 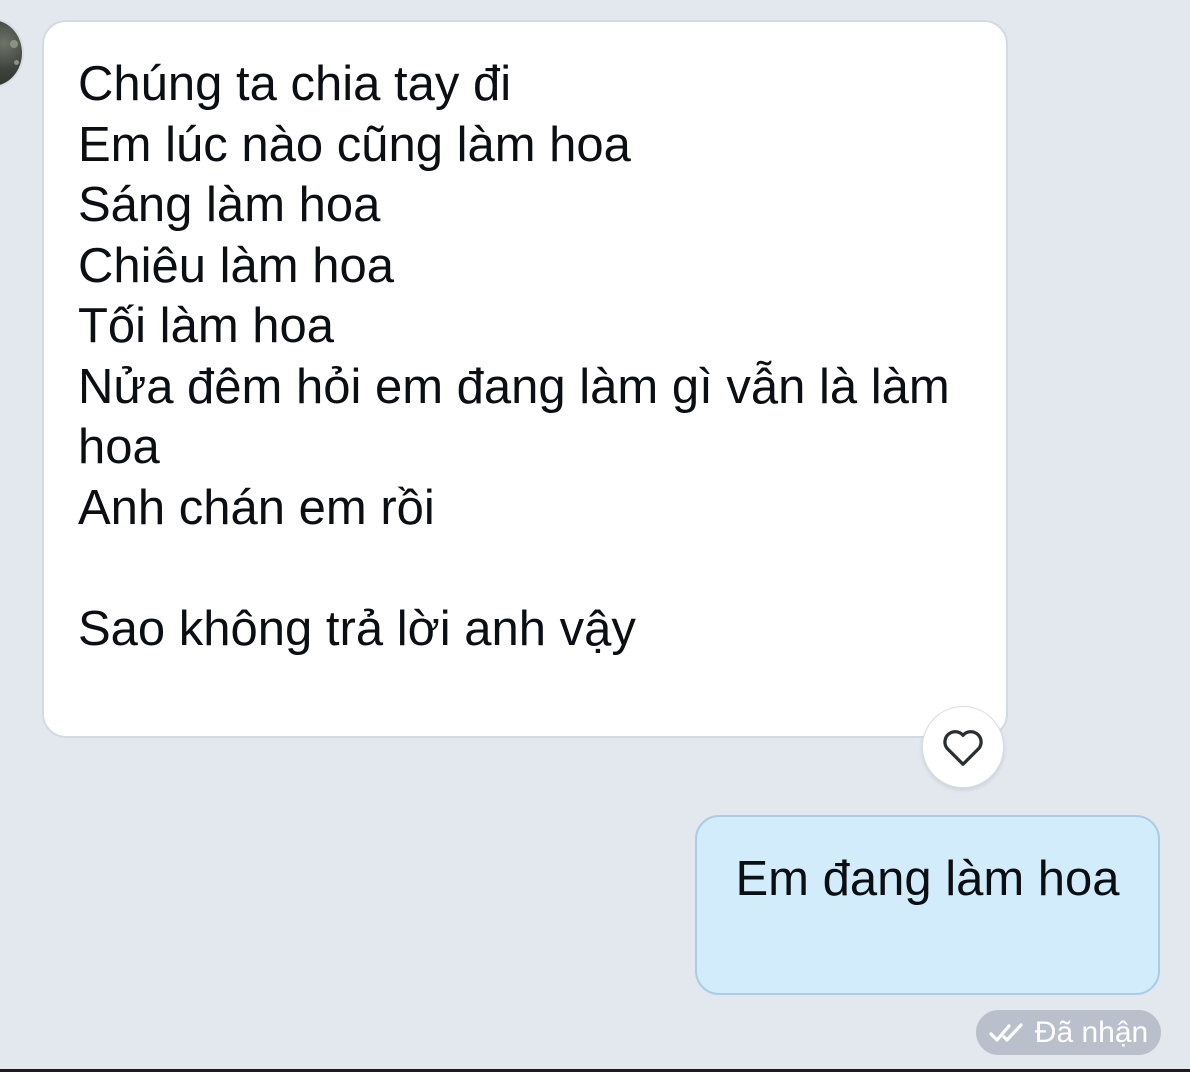 I want to click on delivery-status-badge: Đã nhận, so click(x=1068, y=1032).